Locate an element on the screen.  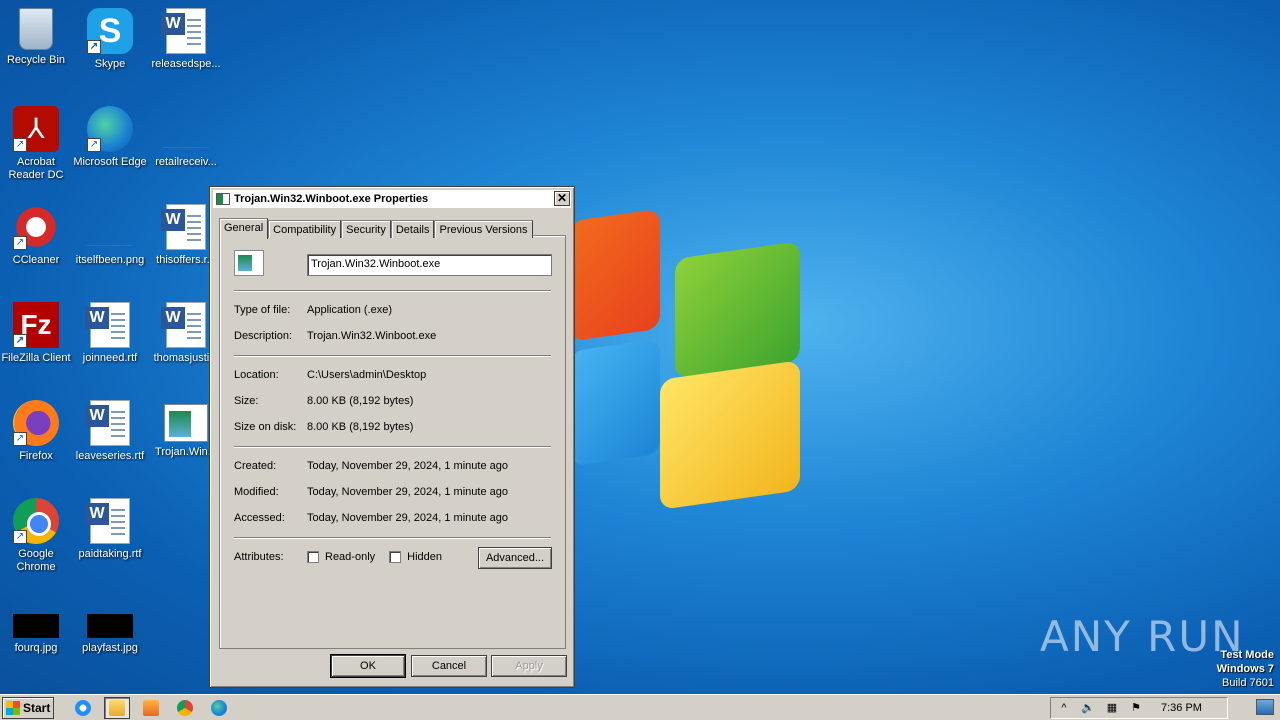
desktop-icon-fourq: fourq.jpg is located at coordinates (37, 627).